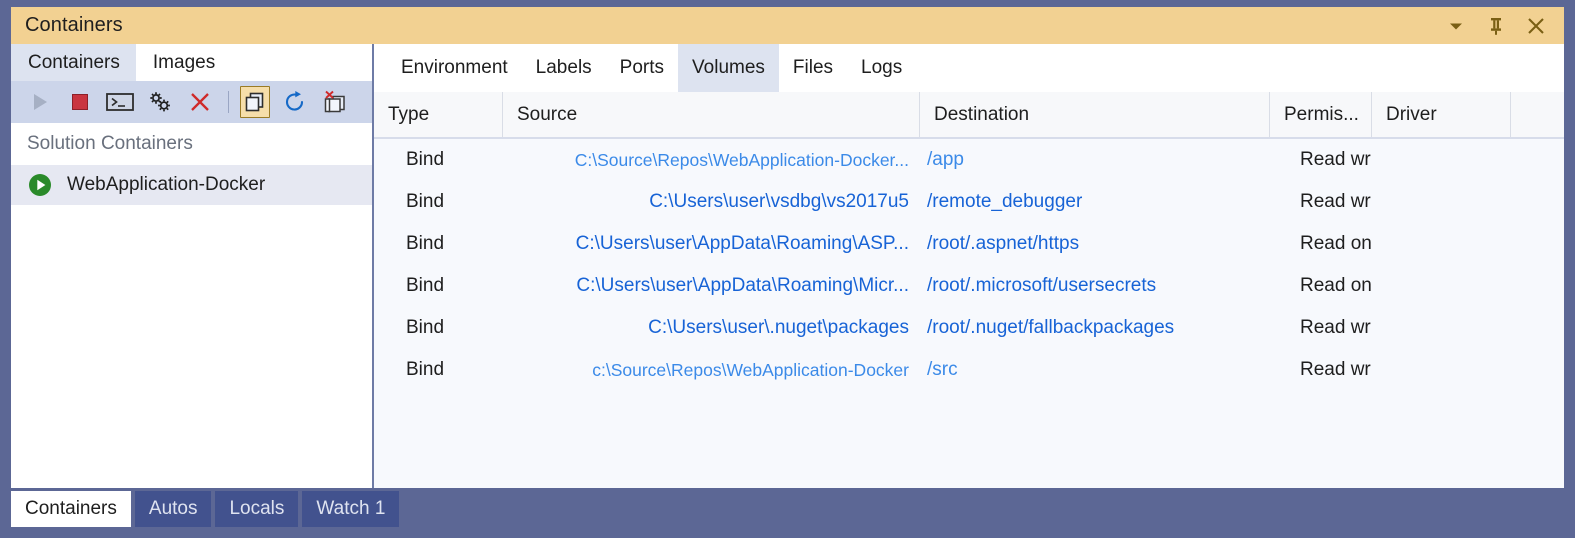 Image resolution: width=1575 pixels, height=538 pixels. Describe the element at coordinates (40, 102) in the screenshot. I see `start-container-button` at that location.